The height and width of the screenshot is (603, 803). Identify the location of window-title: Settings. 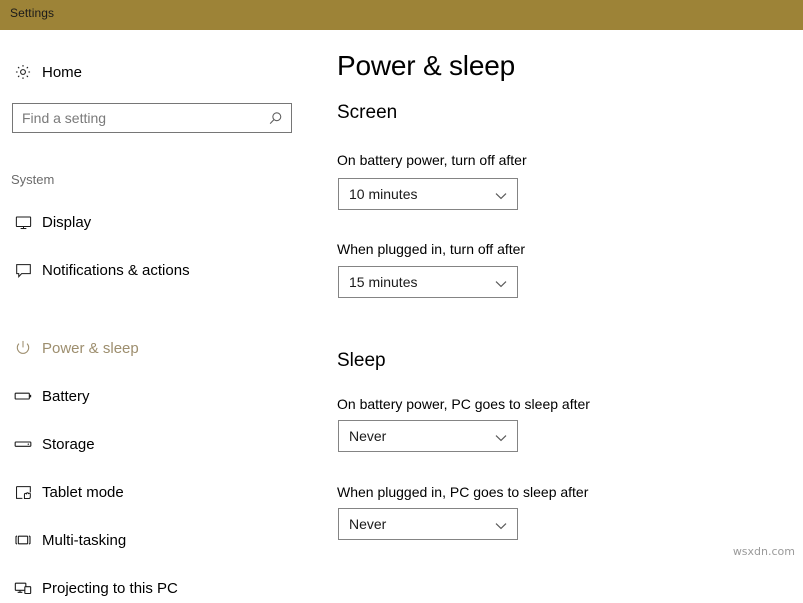
(32, 13).